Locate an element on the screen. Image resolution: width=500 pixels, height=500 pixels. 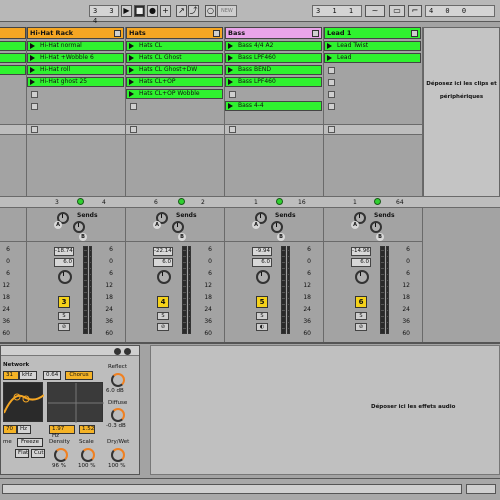
clip: Hats CL Ghost+DW is located at coordinates (174, 70).